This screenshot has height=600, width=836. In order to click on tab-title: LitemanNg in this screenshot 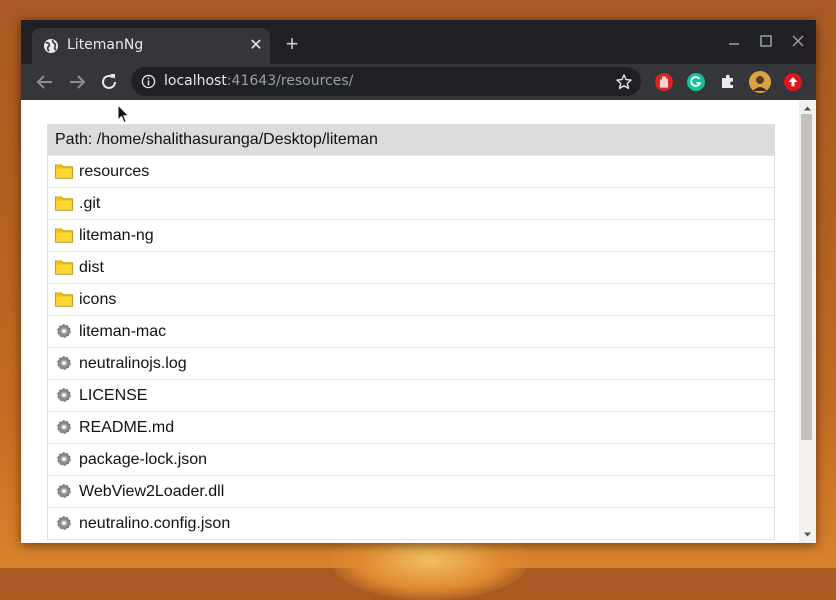, I will do `click(105, 45)`.